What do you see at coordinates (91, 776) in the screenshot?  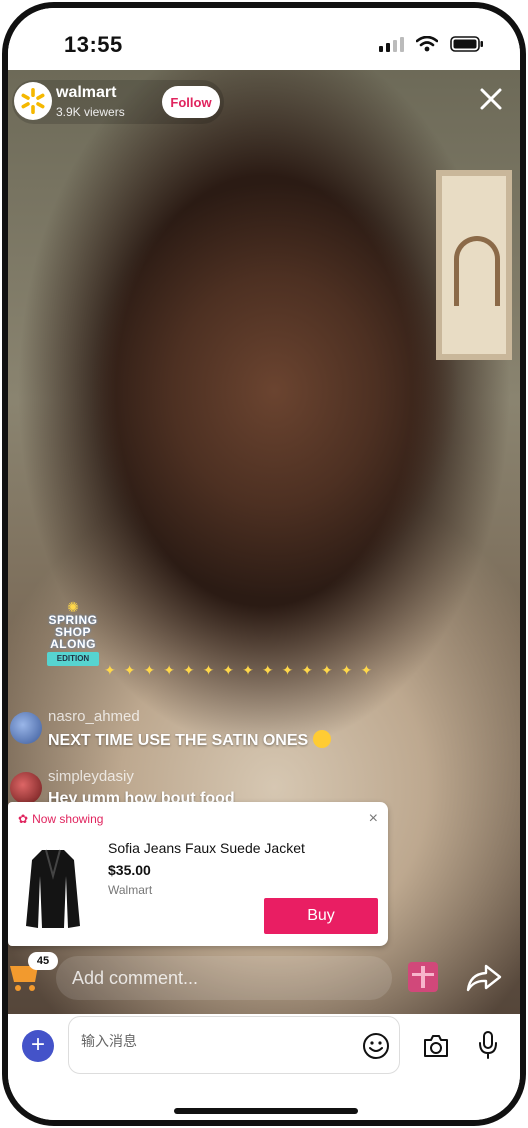 I see `comment-username: simpleydasiy` at bounding box center [91, 776].